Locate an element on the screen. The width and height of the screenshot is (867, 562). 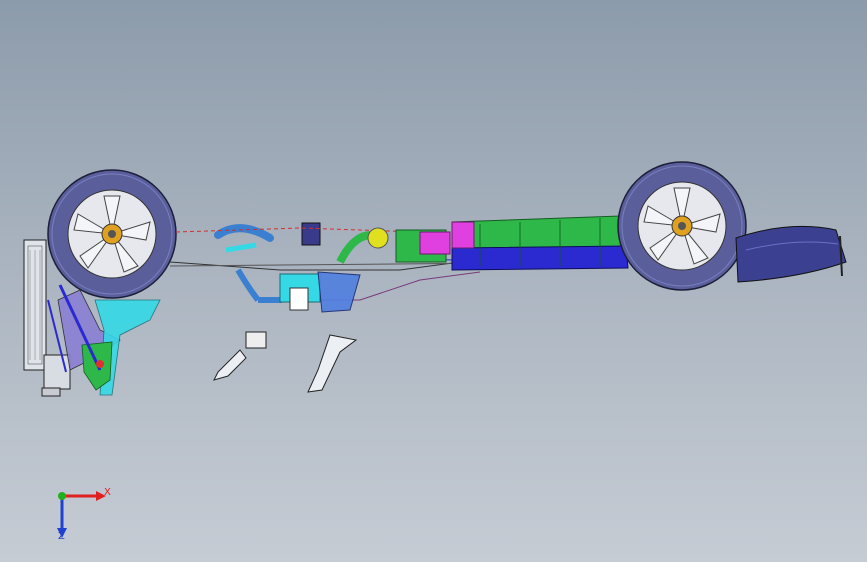
fuel-tank is located at coordinates (540, 243).